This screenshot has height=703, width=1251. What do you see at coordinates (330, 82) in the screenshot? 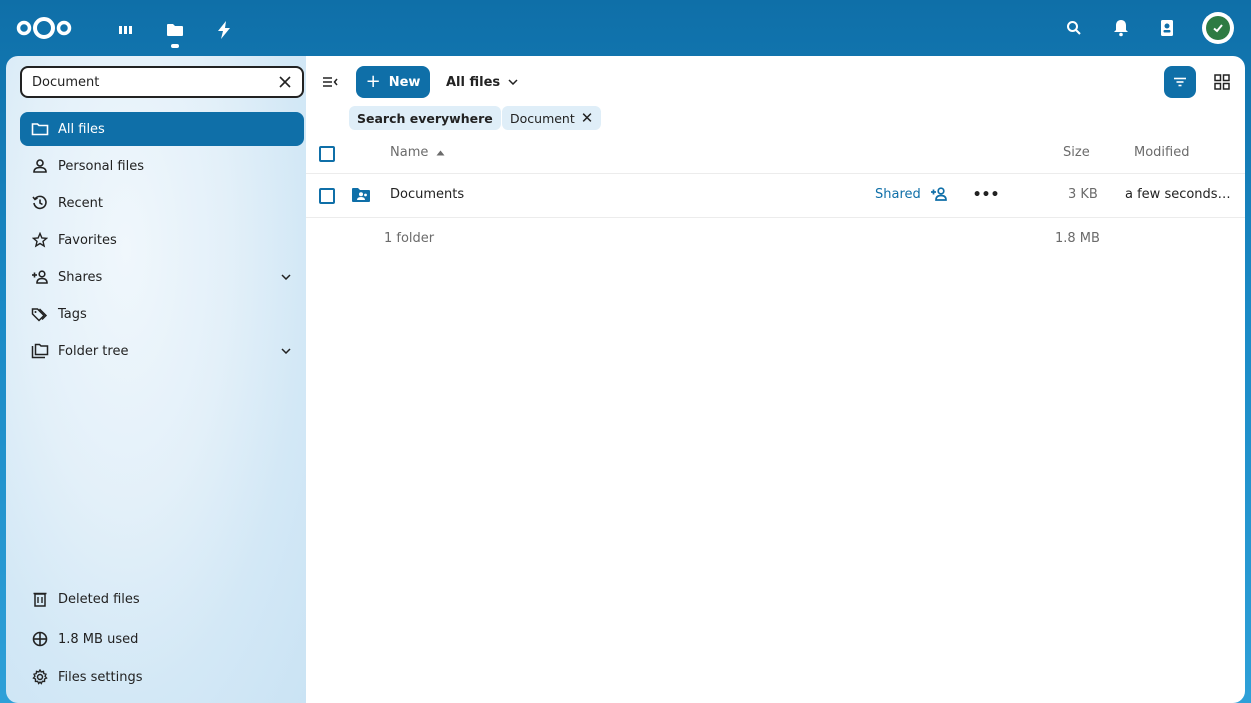
I see `toggle-navigation-icon` at bounding box center [330, 82].